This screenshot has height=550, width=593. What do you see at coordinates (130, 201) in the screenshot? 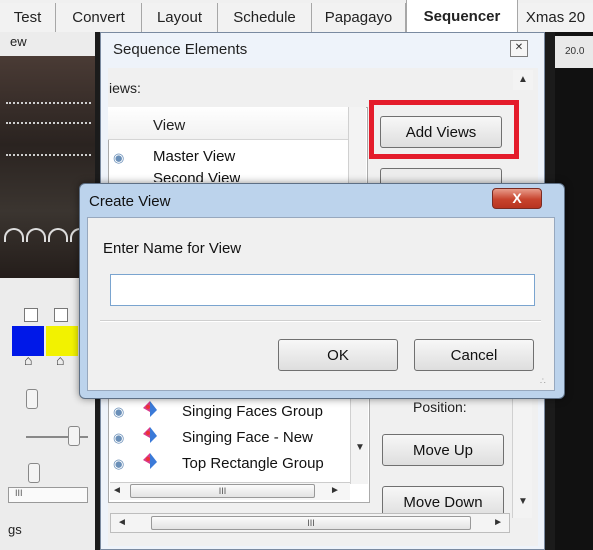
I see `create-view-title: Create View` at bounding box center [130, 201].